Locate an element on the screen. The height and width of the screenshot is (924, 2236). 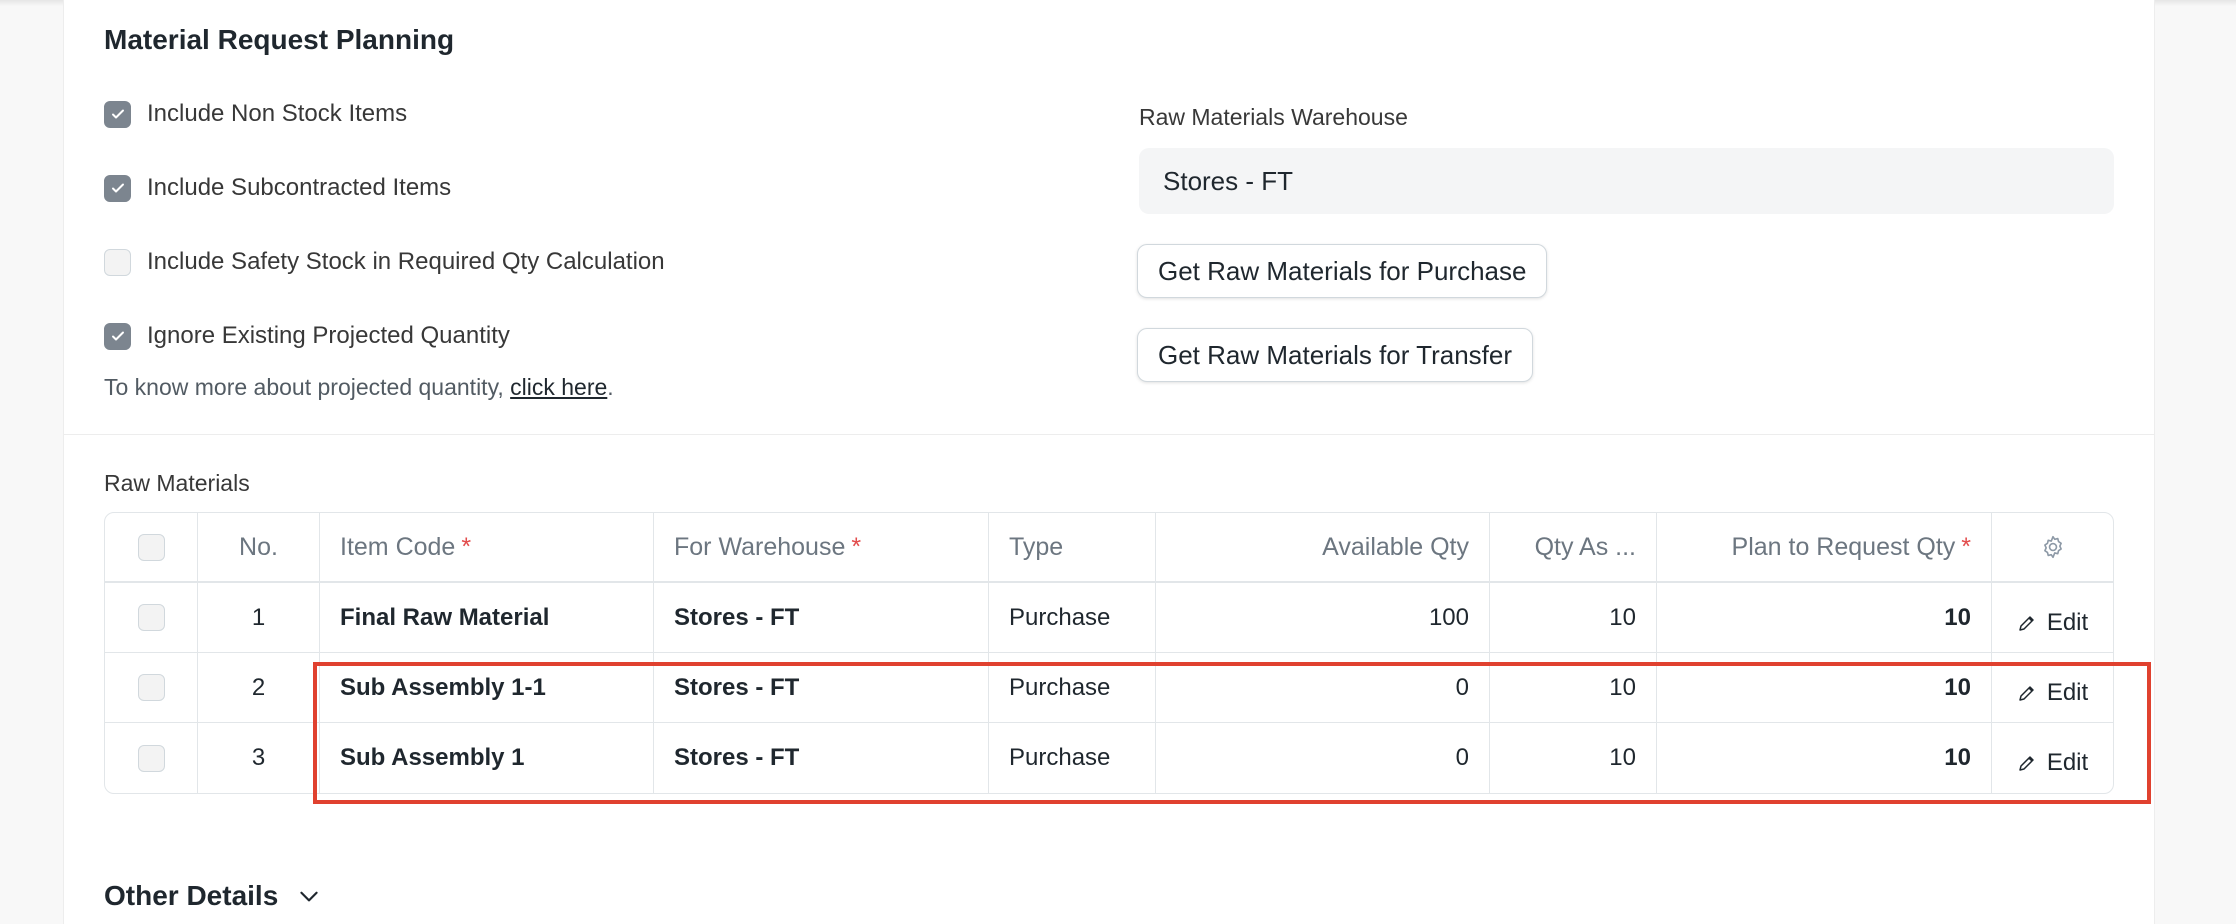
header-label: Item Code is located at coordinates (398, 546).